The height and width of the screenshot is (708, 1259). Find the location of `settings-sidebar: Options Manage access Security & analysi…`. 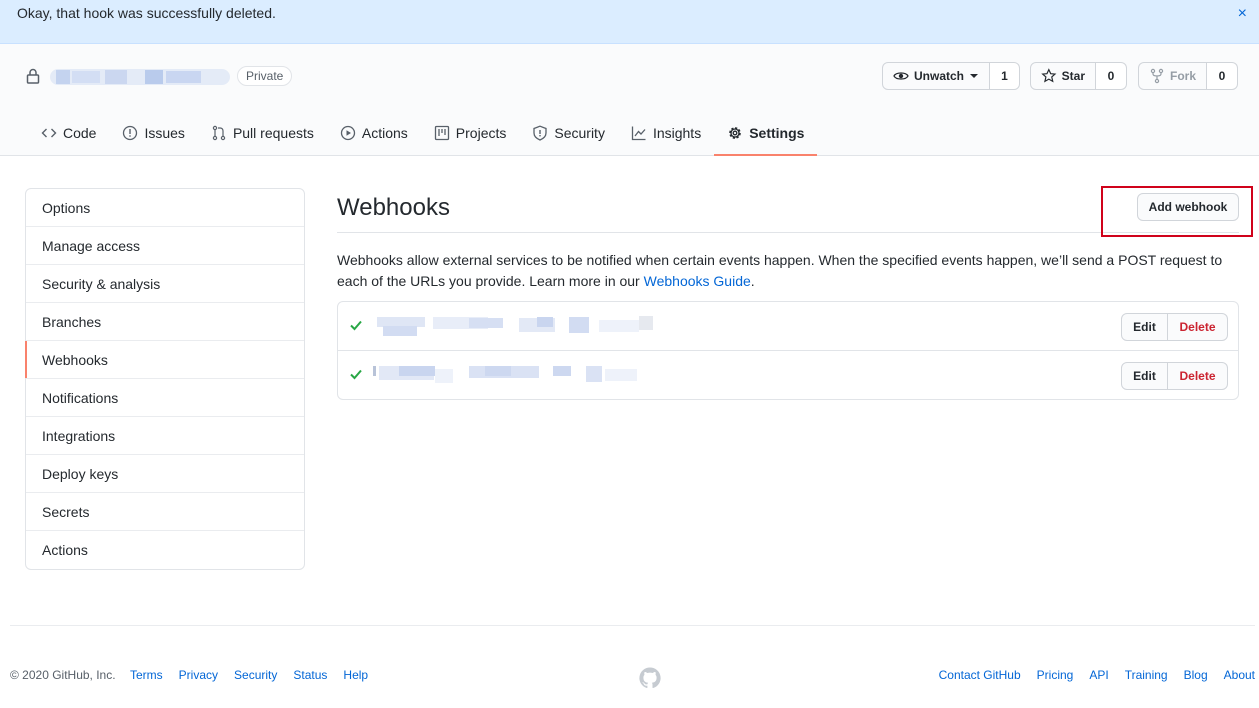

settings-sidebar: Options Manage access Security & analysi… is located at coordinates (165, 379).